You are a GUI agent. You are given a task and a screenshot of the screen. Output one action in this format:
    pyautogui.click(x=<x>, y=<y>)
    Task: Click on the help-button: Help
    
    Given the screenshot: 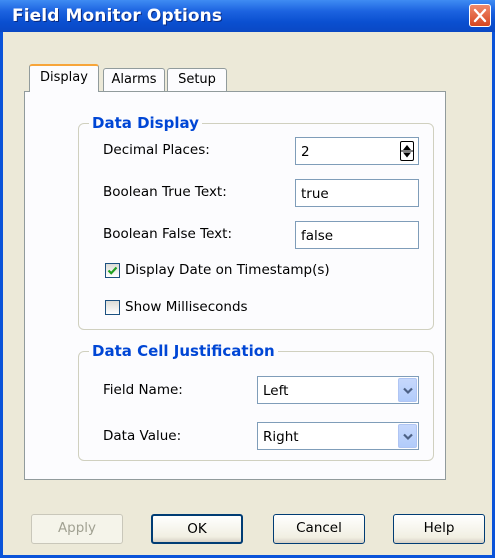 What is the action you would take?
    pyautogui.click(x=439, y=529)
    